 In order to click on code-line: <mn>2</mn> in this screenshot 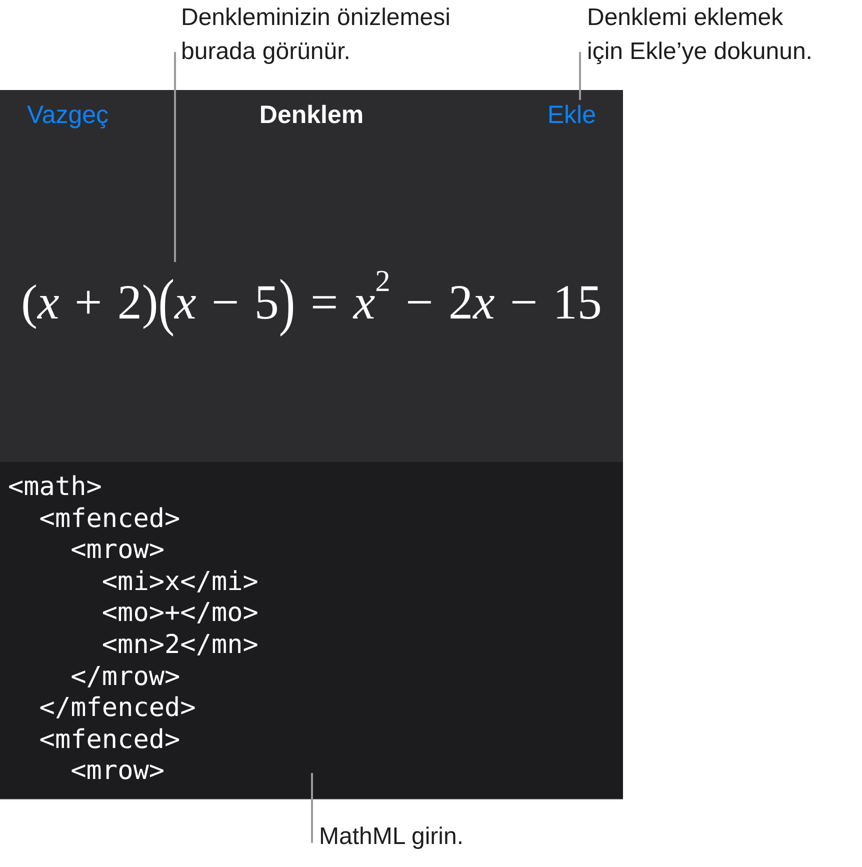, I will do `click(180, 646)`.